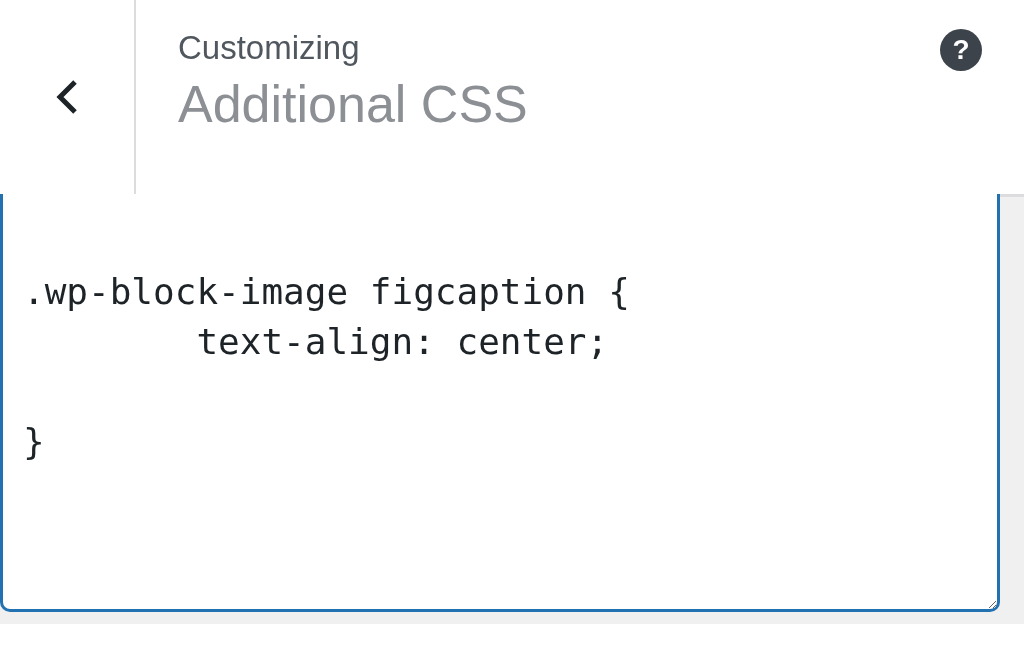 This screenshot has height=653, width=1024. Describe the element at coordinates (961, 50) in the screenshot. I see `help-button: ?` at that location.